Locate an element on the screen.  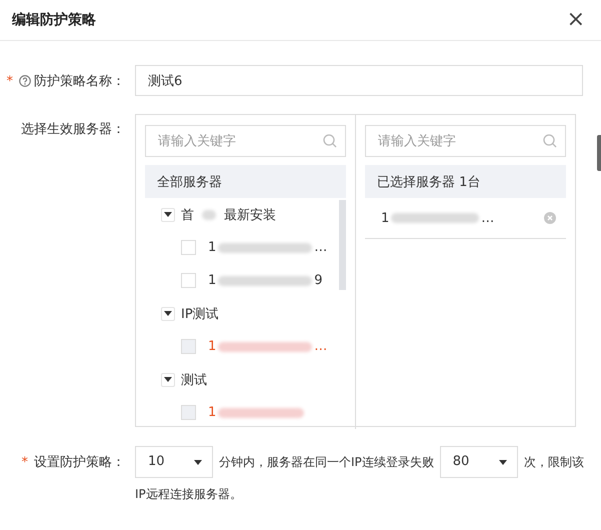
policy-text: 分钟内，服务器在同一个IP连续登录失败 is located at coordinates (326, 462).